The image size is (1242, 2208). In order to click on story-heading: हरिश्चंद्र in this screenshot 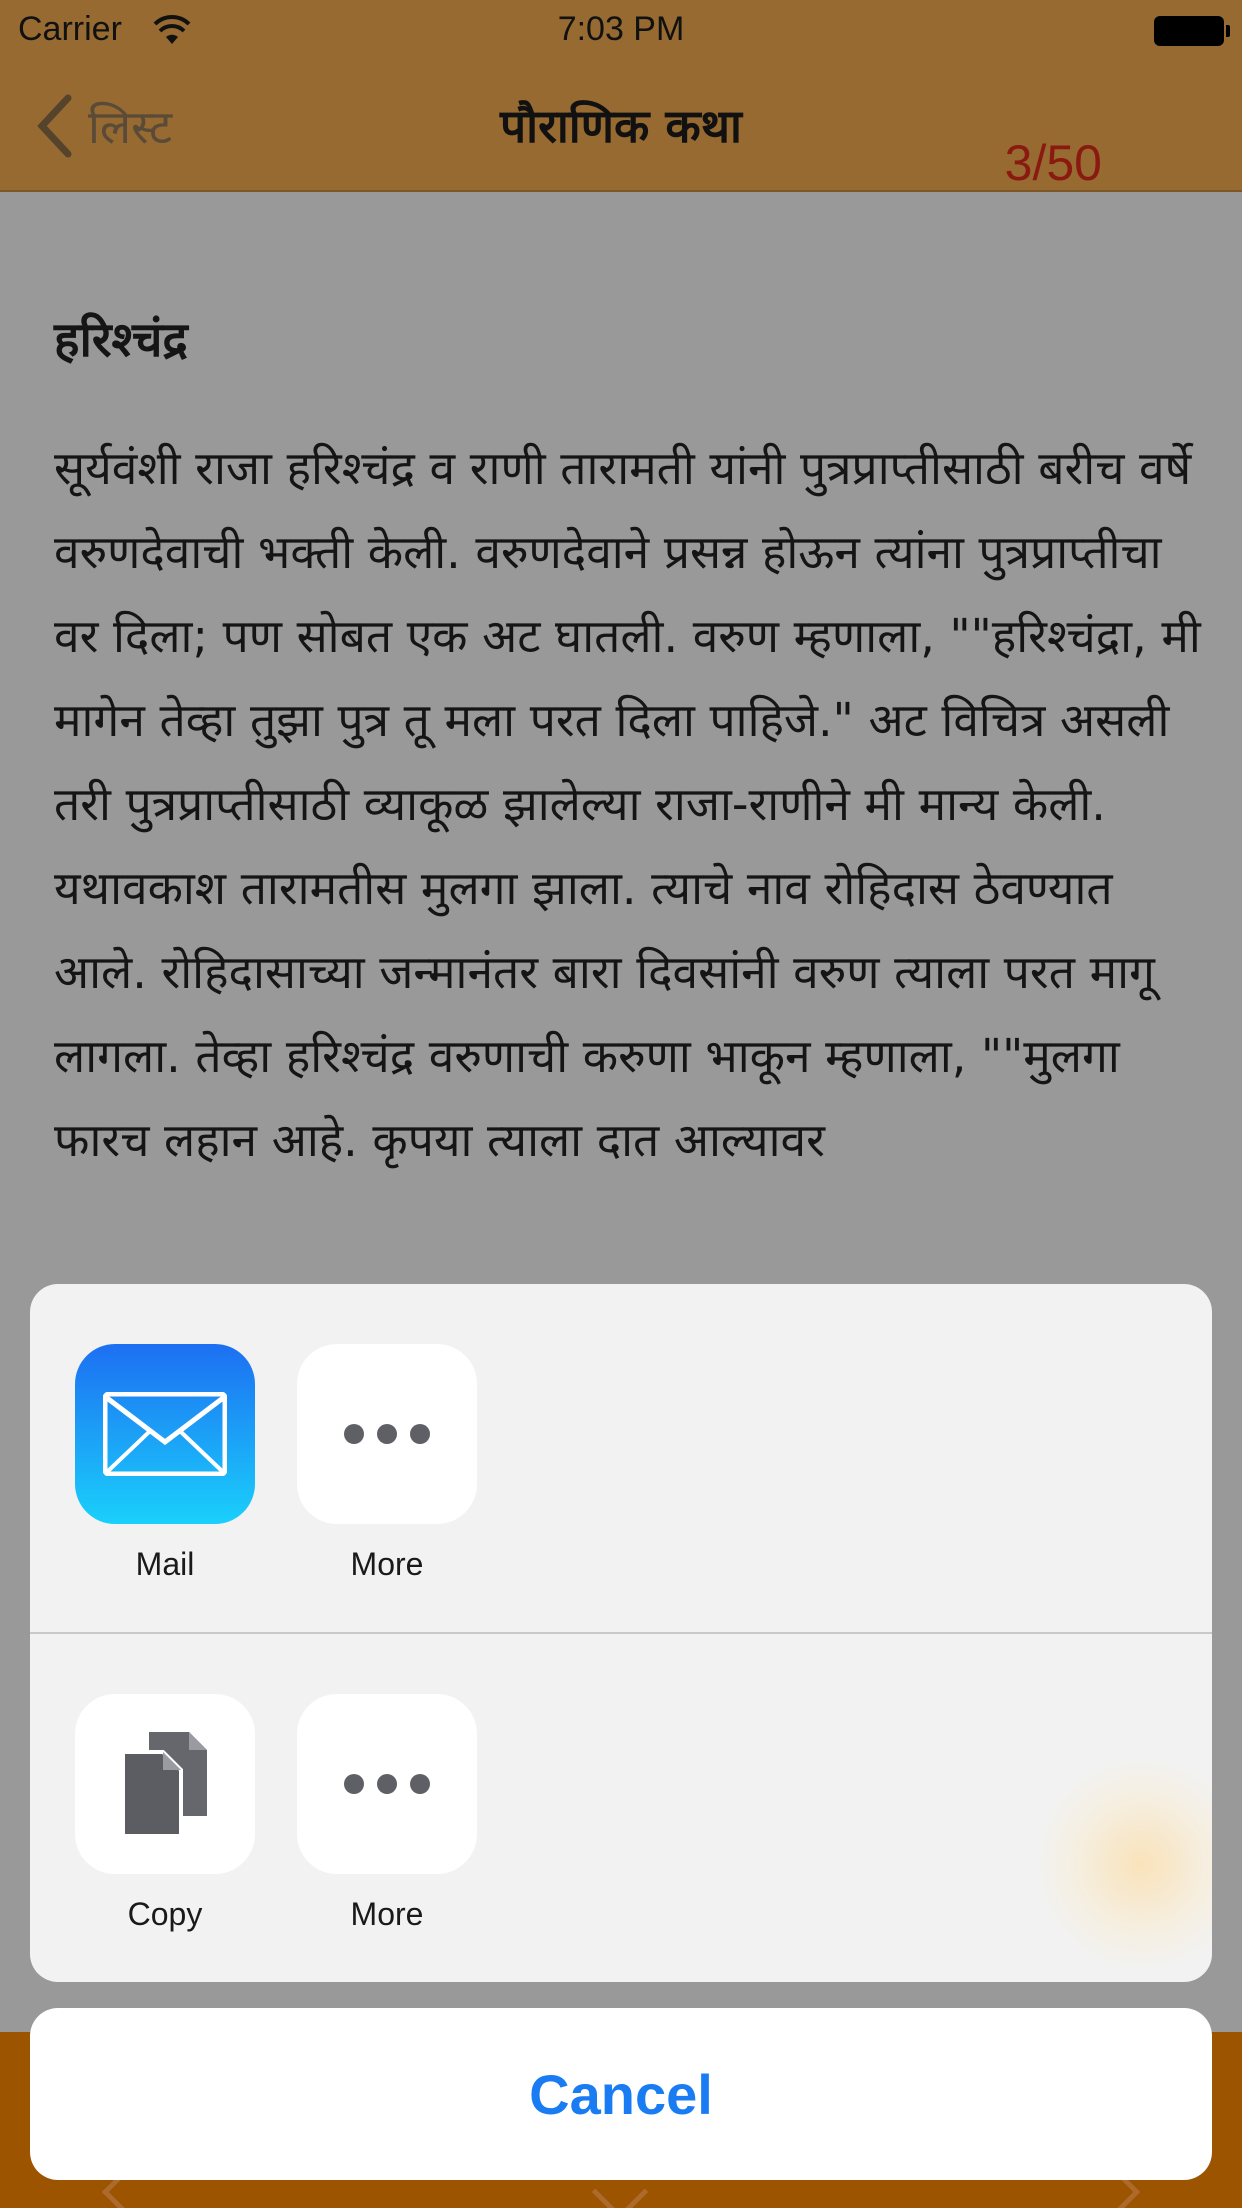, I will do `click(121, 340)`.